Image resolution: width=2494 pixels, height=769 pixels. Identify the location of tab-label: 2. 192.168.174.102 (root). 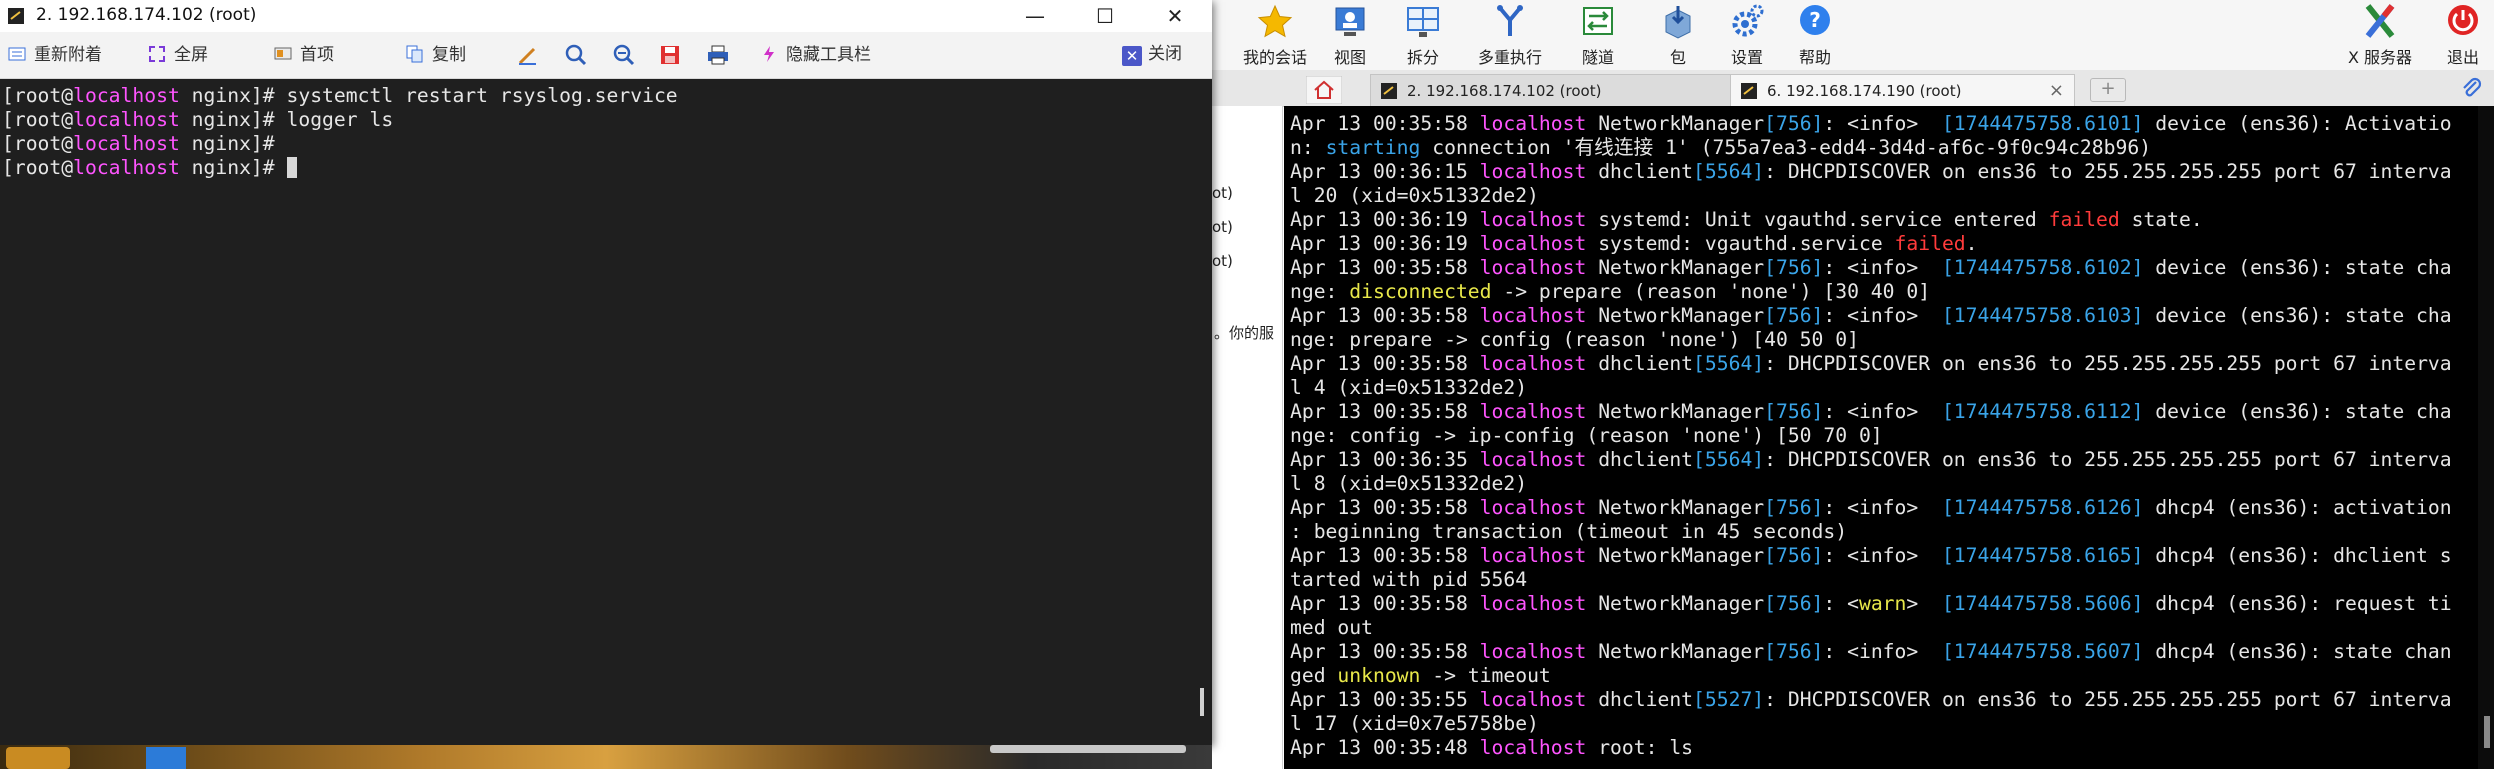
(1504, 91).